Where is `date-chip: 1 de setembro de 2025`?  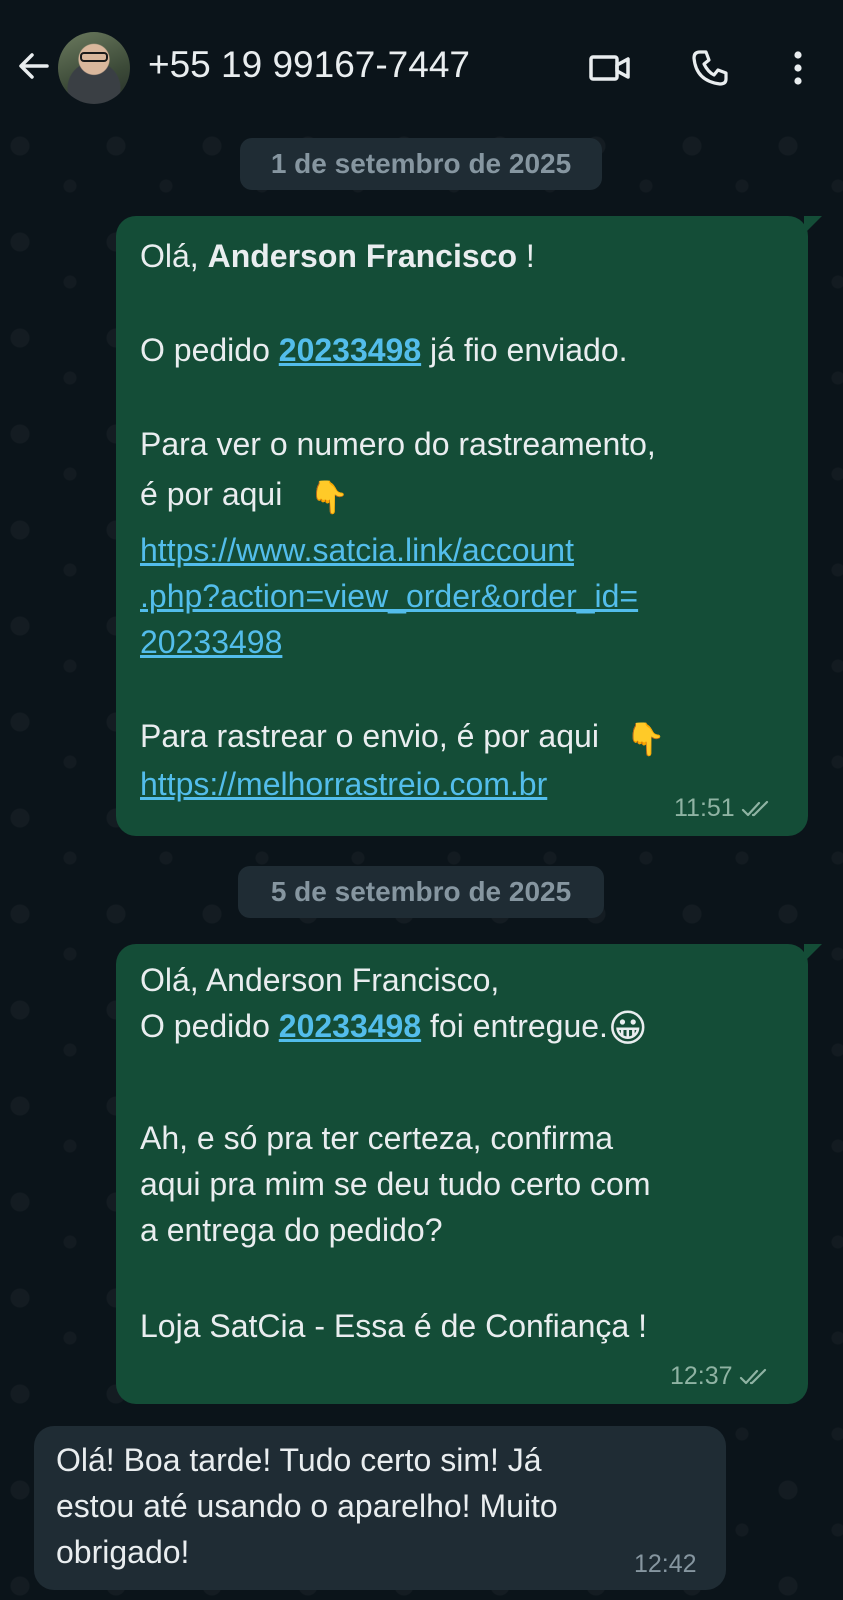 date-chip: 1 de setembro de 2025 is located at coordinates (421, 164).